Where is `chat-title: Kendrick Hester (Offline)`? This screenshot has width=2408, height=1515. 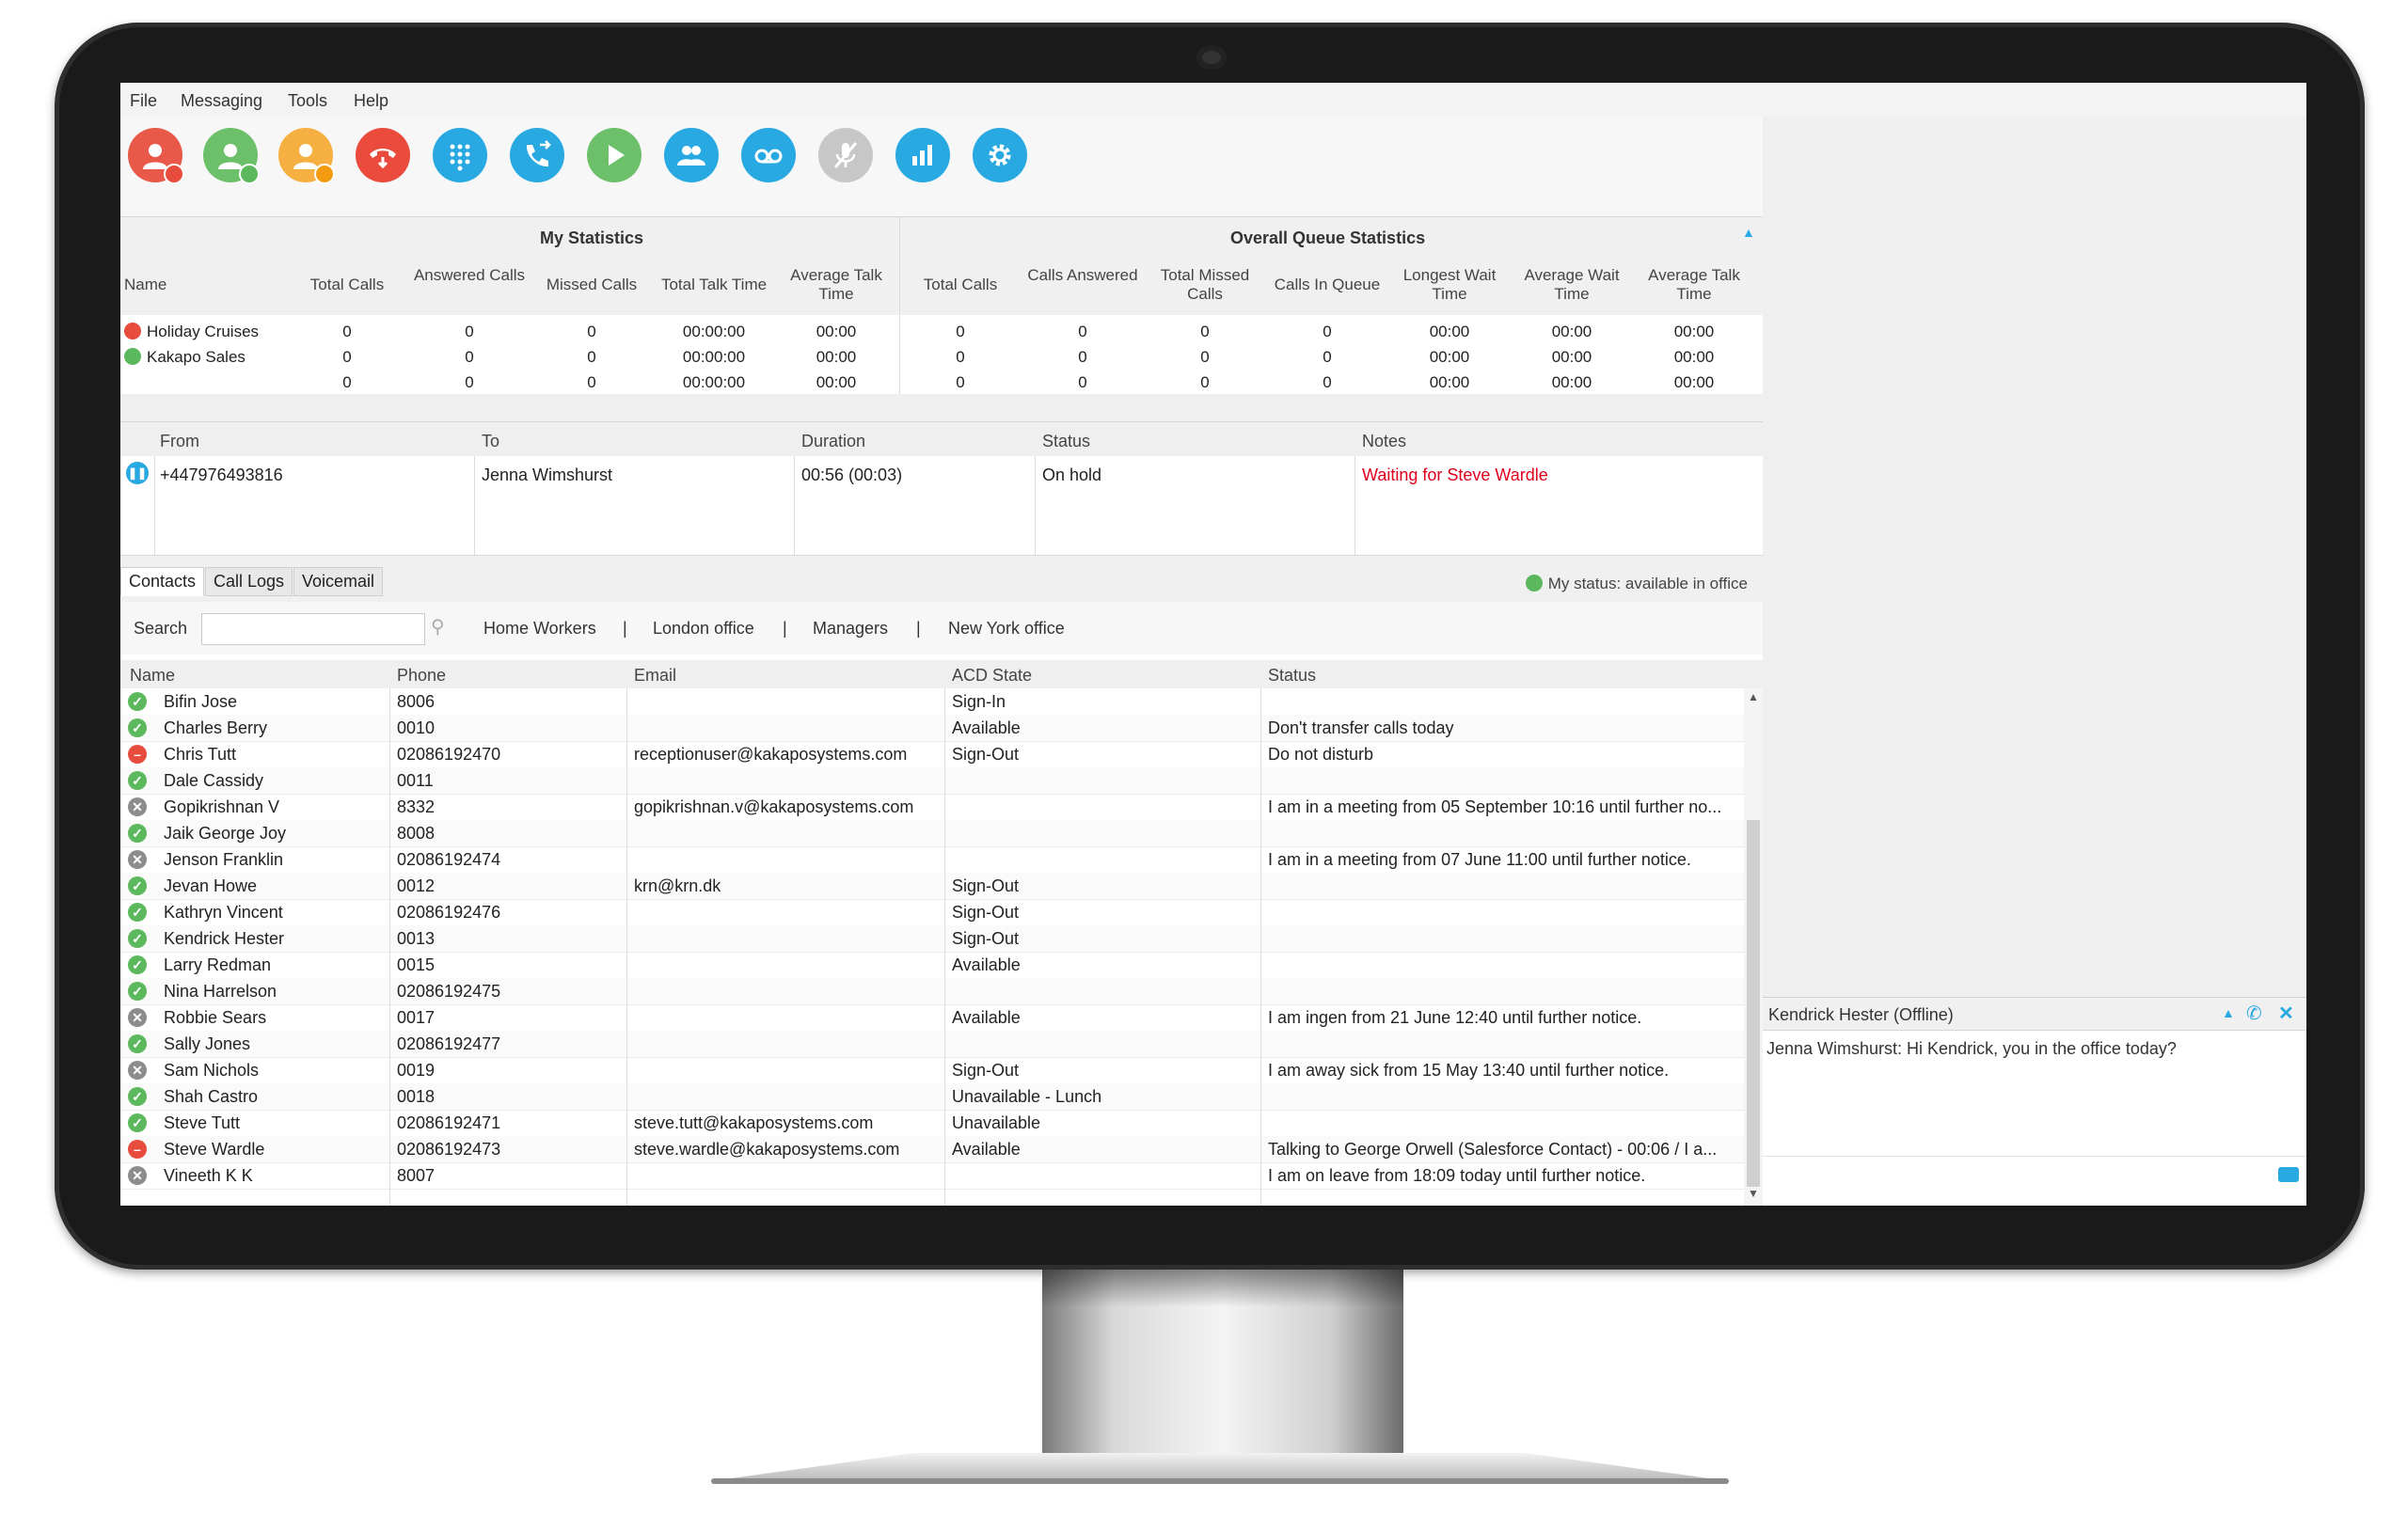
chat-title: Kendrick Hester (Offline) is located at coordinates (1861, 1014).